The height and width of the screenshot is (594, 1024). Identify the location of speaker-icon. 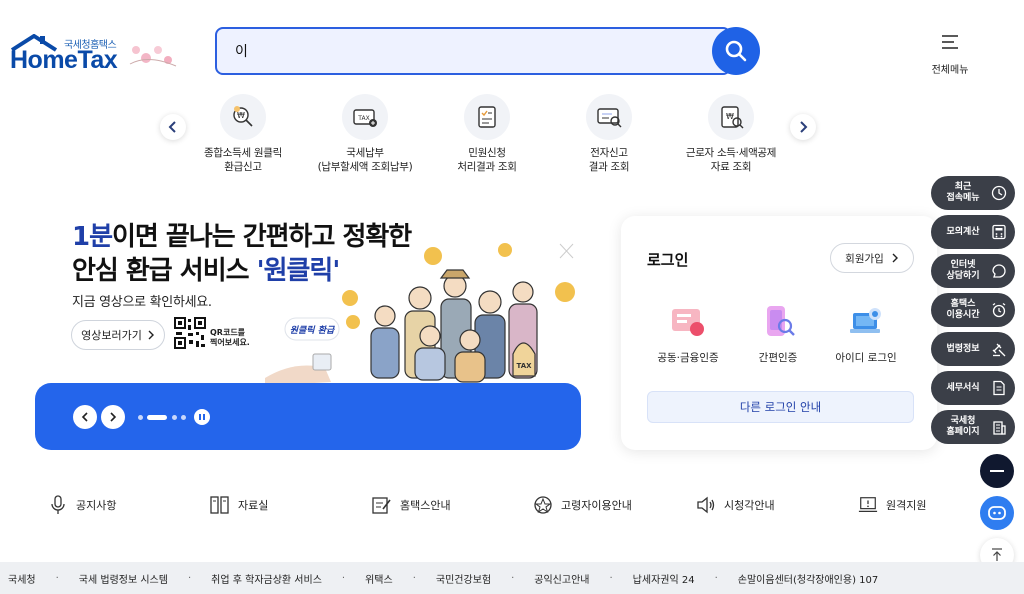
(706, 505).